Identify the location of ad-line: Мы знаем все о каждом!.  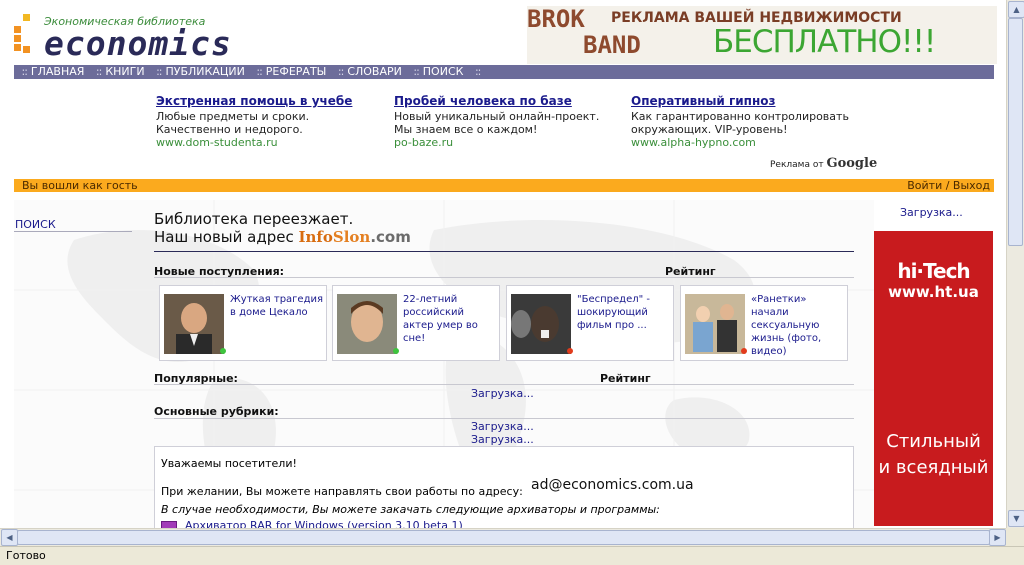
(466, 129).